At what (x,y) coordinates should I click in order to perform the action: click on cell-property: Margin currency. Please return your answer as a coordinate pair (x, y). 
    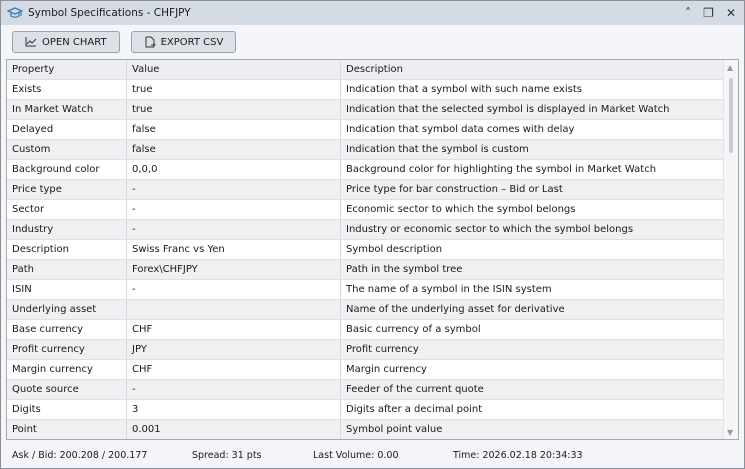
    Looking at the image, I should click on (67, 369).